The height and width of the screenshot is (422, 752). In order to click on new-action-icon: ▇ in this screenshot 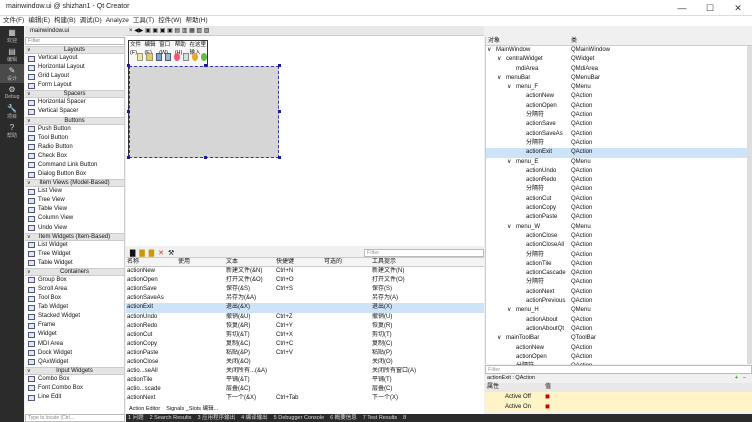, I will do `click(132, 253)`.